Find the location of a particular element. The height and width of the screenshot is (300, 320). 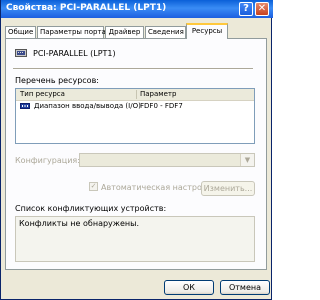

ok-button: ОК is located at coordinates (189, 287).